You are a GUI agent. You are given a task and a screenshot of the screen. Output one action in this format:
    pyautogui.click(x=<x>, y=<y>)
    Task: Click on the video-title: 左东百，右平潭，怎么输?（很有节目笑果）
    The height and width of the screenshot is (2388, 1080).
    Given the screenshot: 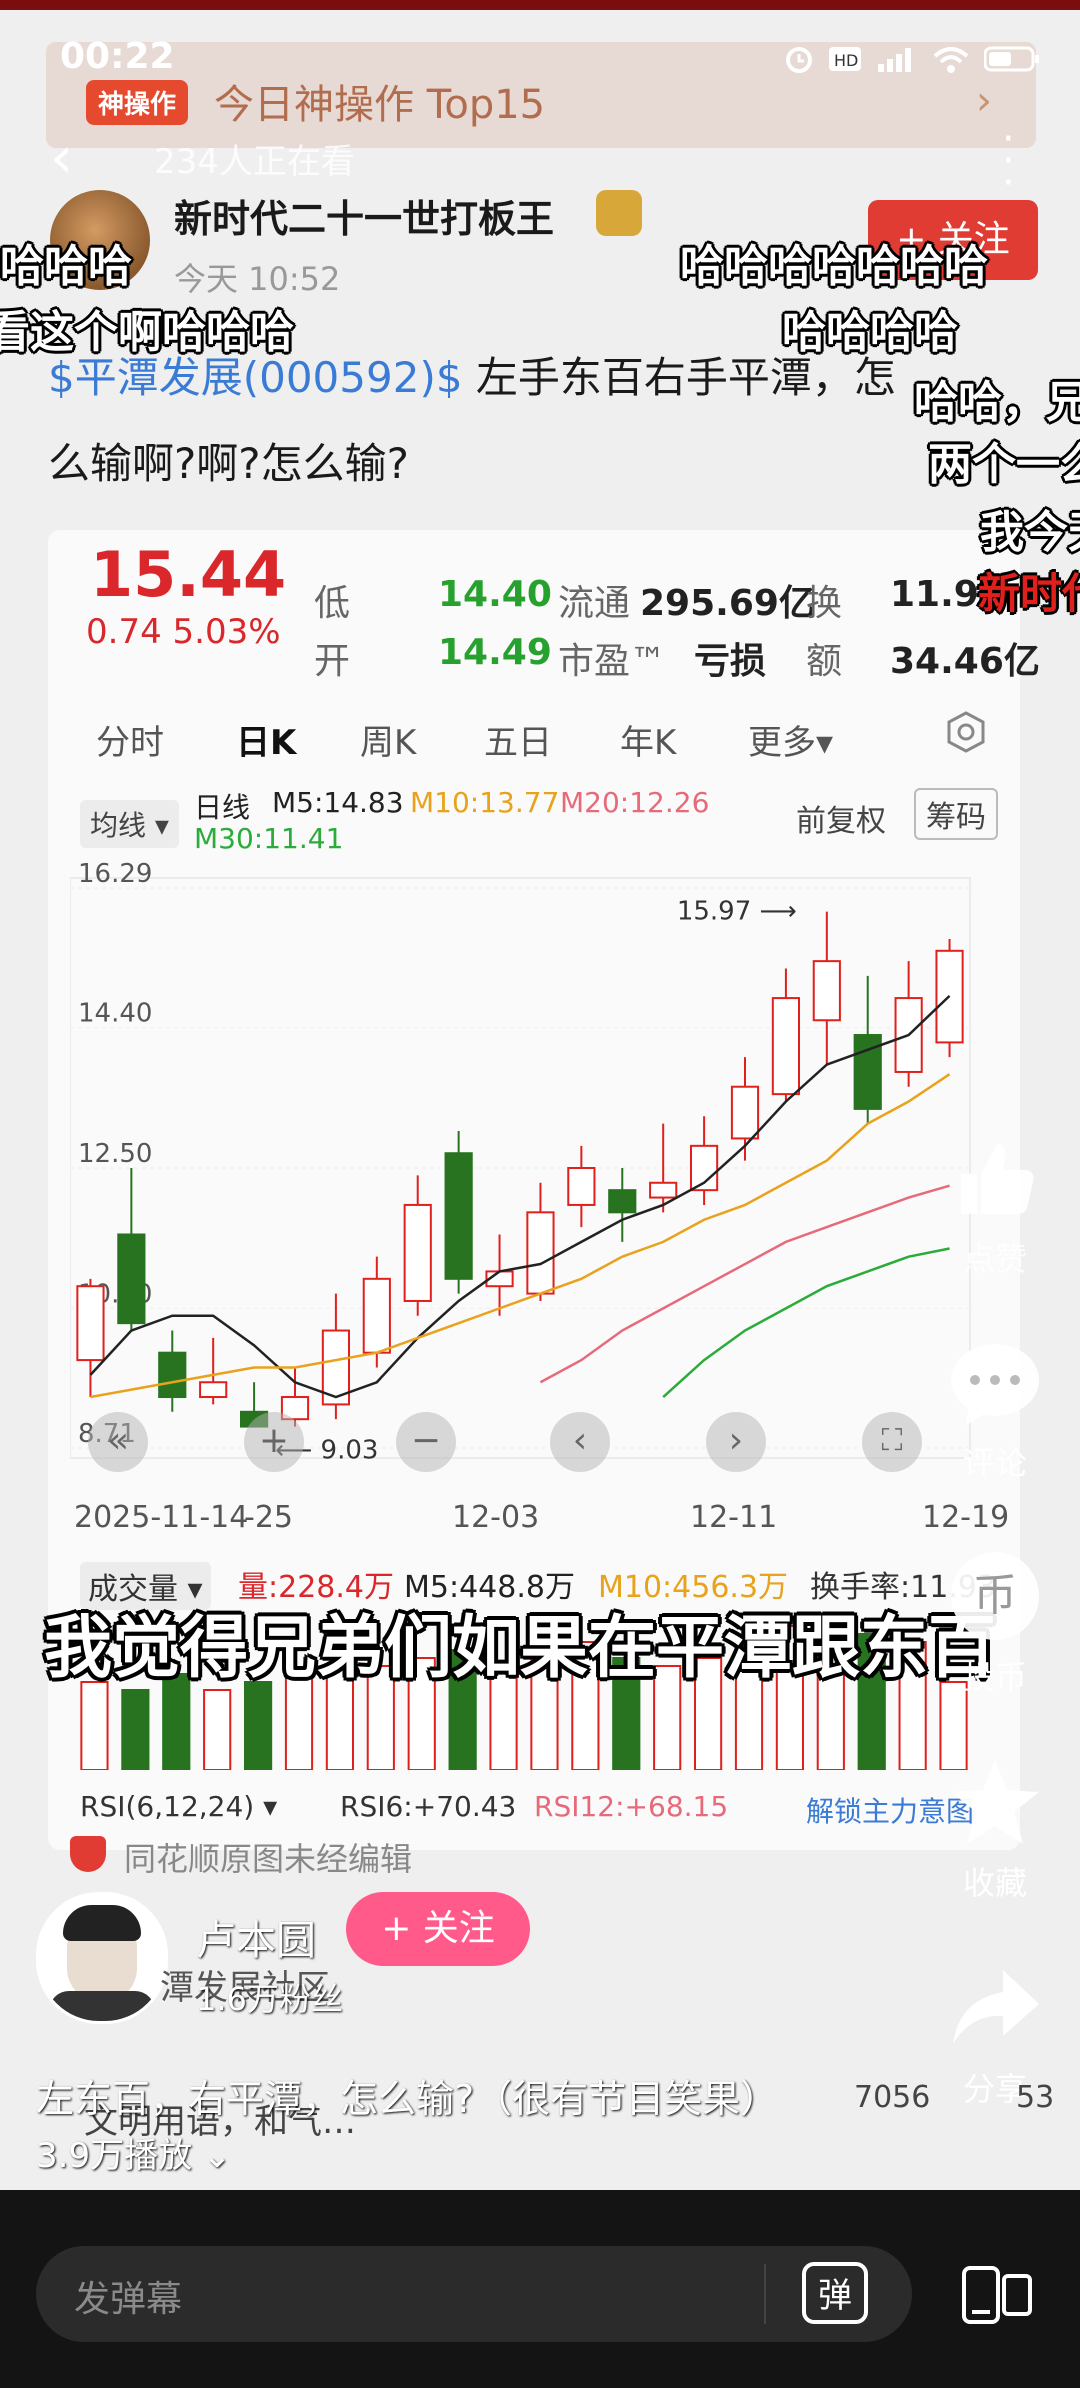 What is the action you would take?
    pyautogui.click(x=407, y=2099)
    